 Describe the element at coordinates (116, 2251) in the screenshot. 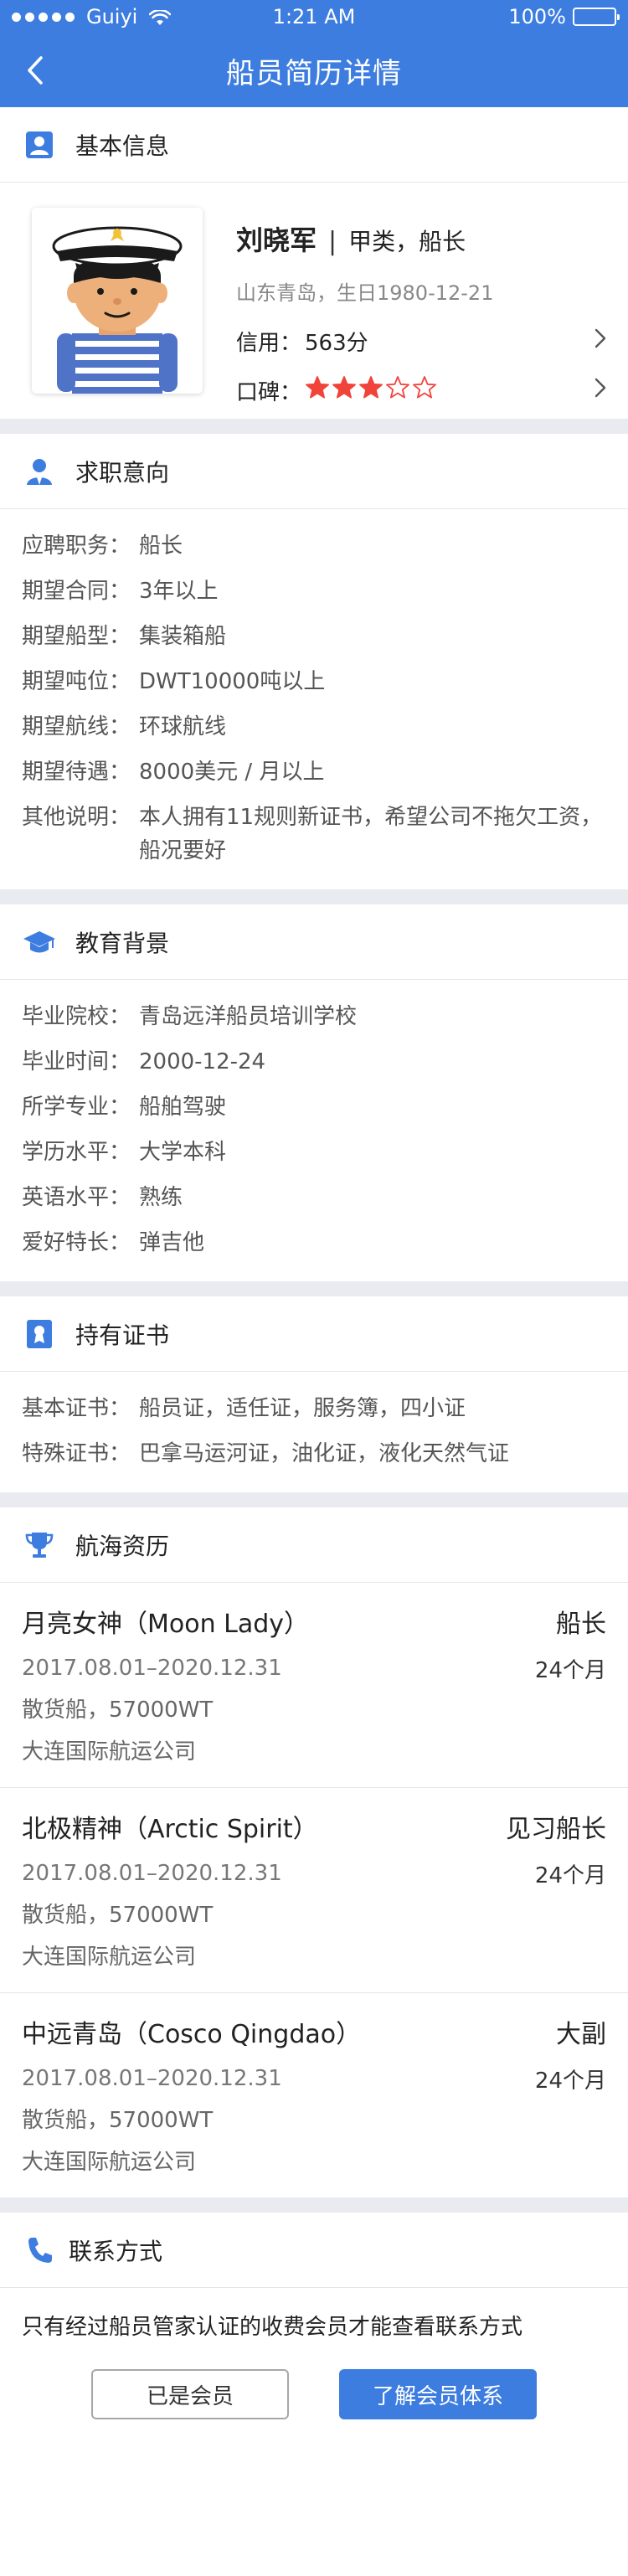

I see `section-title: 联系方式` at that location.